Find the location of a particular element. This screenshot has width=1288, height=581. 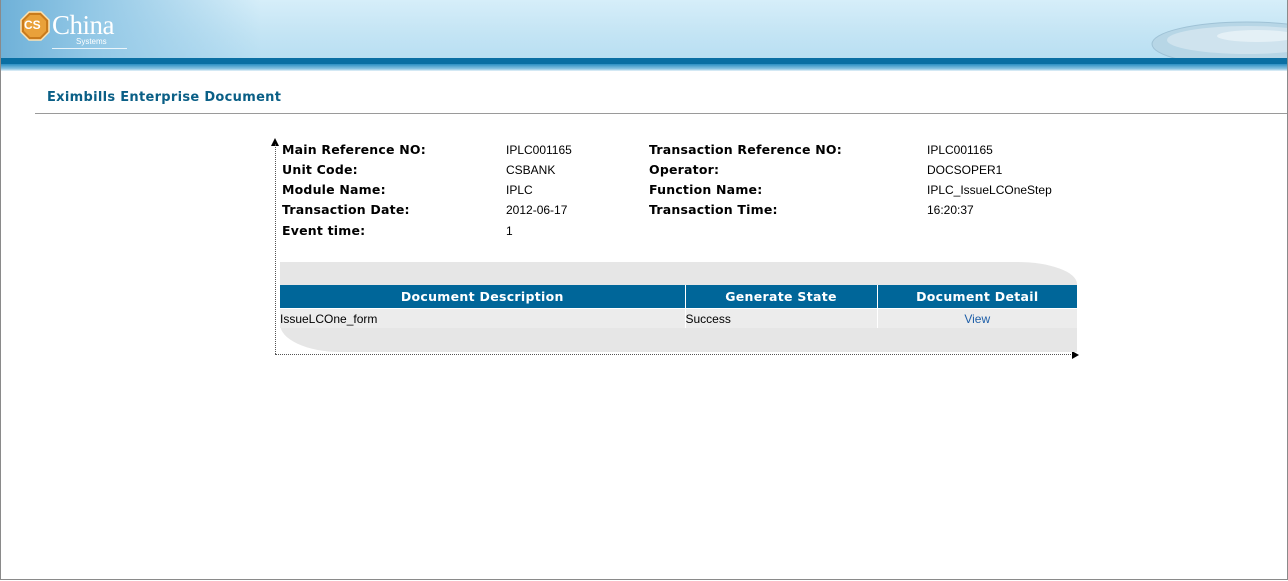

title-divider is located at coordinates (661, 113).